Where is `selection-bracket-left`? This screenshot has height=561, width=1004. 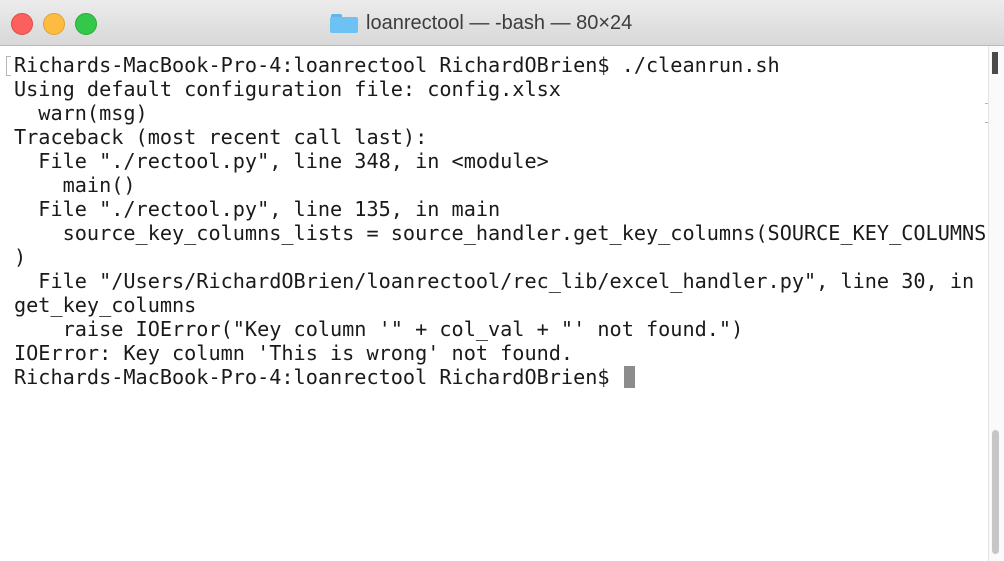
selection-bracket-left is located at coordinates (8, 66).